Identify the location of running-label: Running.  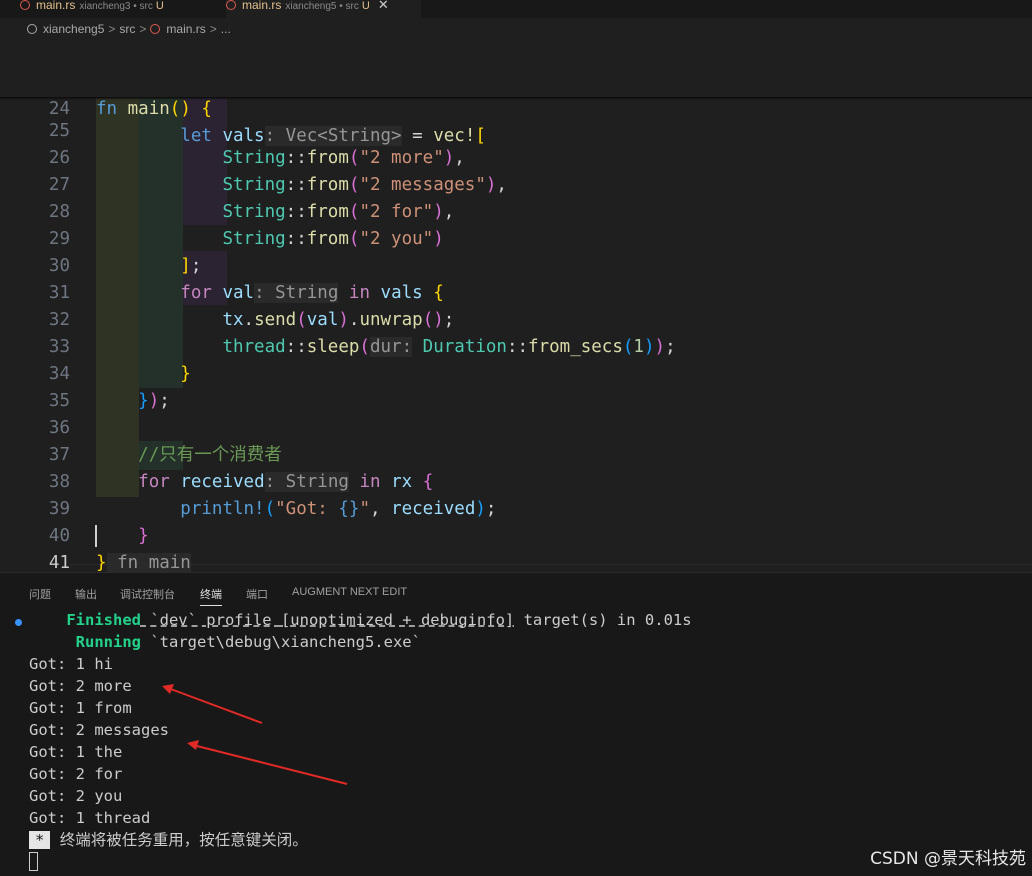
(108, 642).